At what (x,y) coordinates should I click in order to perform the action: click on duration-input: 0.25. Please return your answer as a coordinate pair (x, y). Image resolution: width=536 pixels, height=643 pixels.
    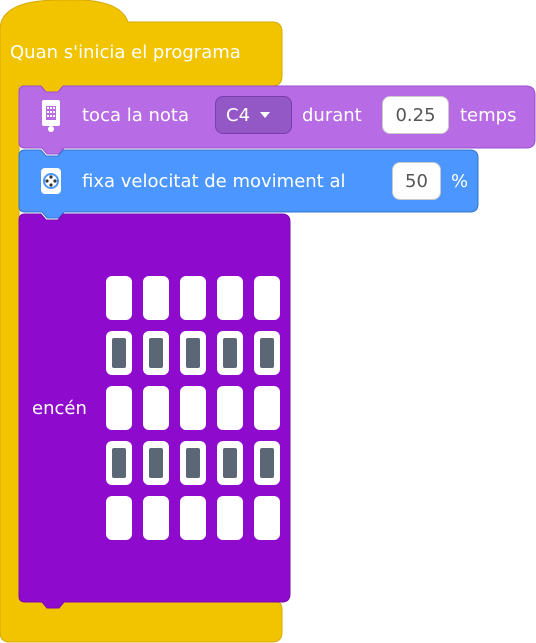
    Looking at the image, I should click on (415, 115).